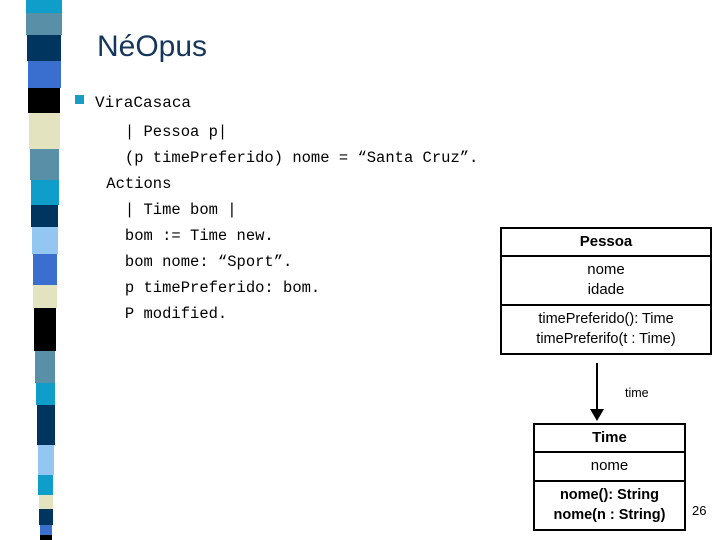  What do you see at coordinates (162, 132) in the screenshot?
I see `code-line: | Pessoa p|` at bounding box center [162, 132].